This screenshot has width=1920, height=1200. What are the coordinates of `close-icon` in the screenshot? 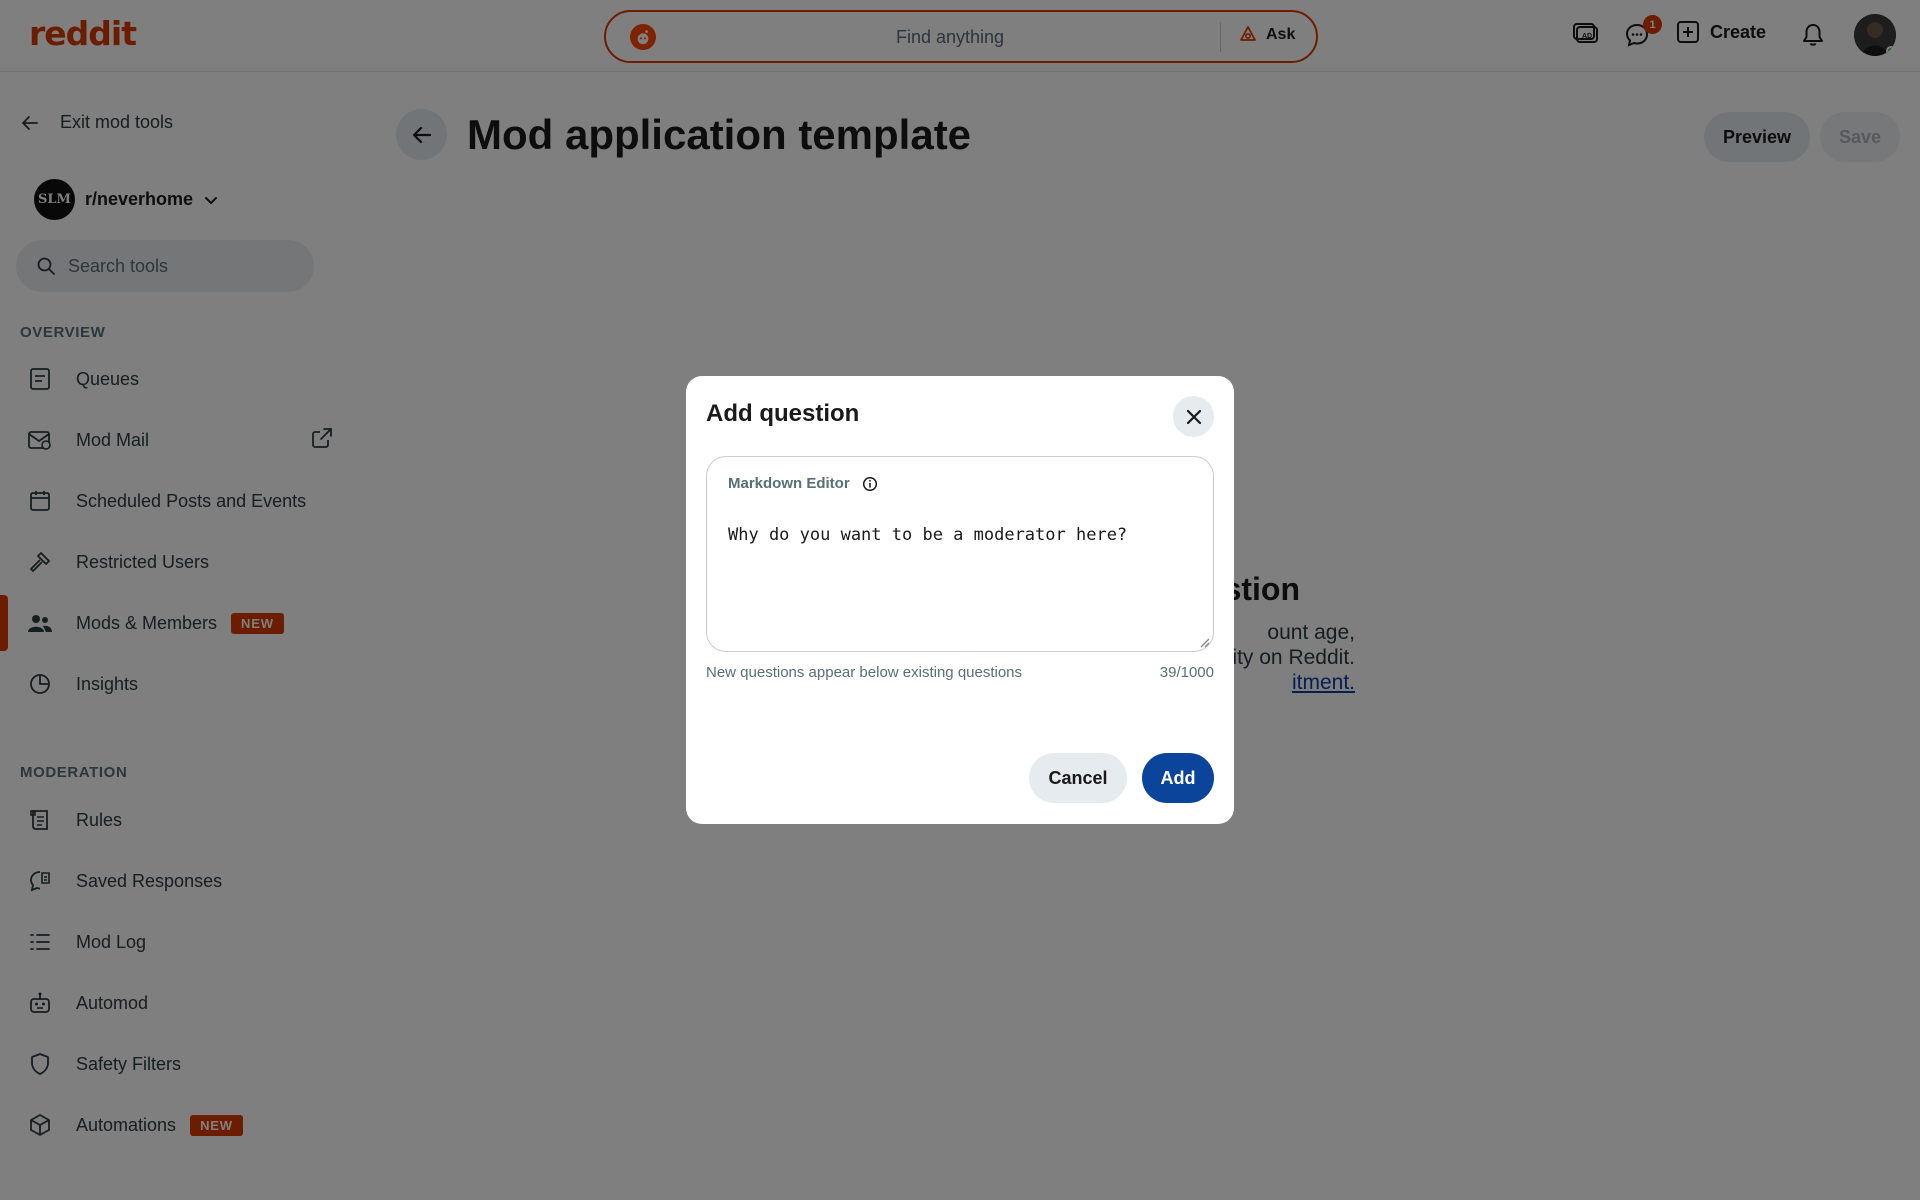 It's located at (1193, 416).